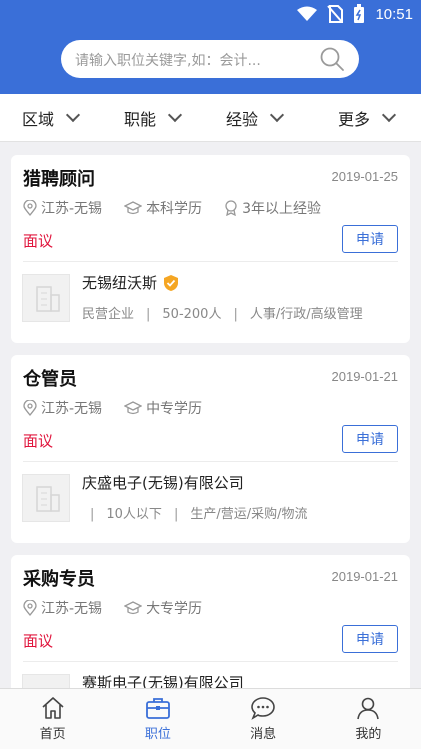  What do you see at coordinates (263, 734) in the screenshot?
I see `tab-label: 消息` at bounding box center [263, 734].